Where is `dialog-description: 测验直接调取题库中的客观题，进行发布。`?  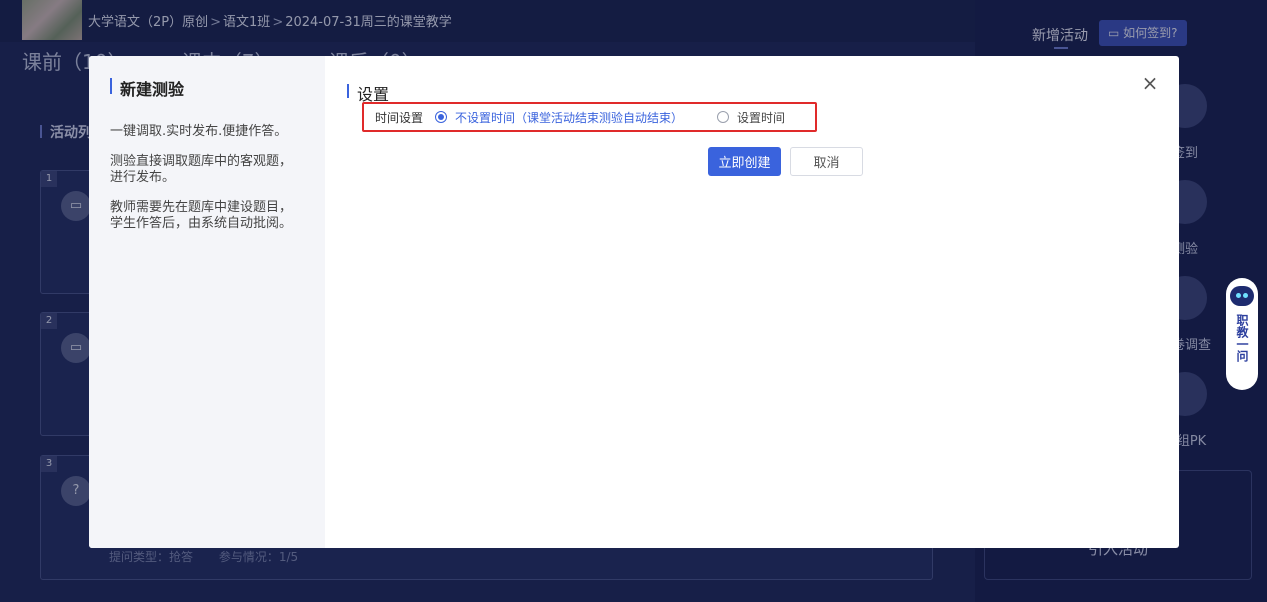
dialog-description: 测验直接调取题库中的客观题，进行发布。 is located at coordinates (201, 169).